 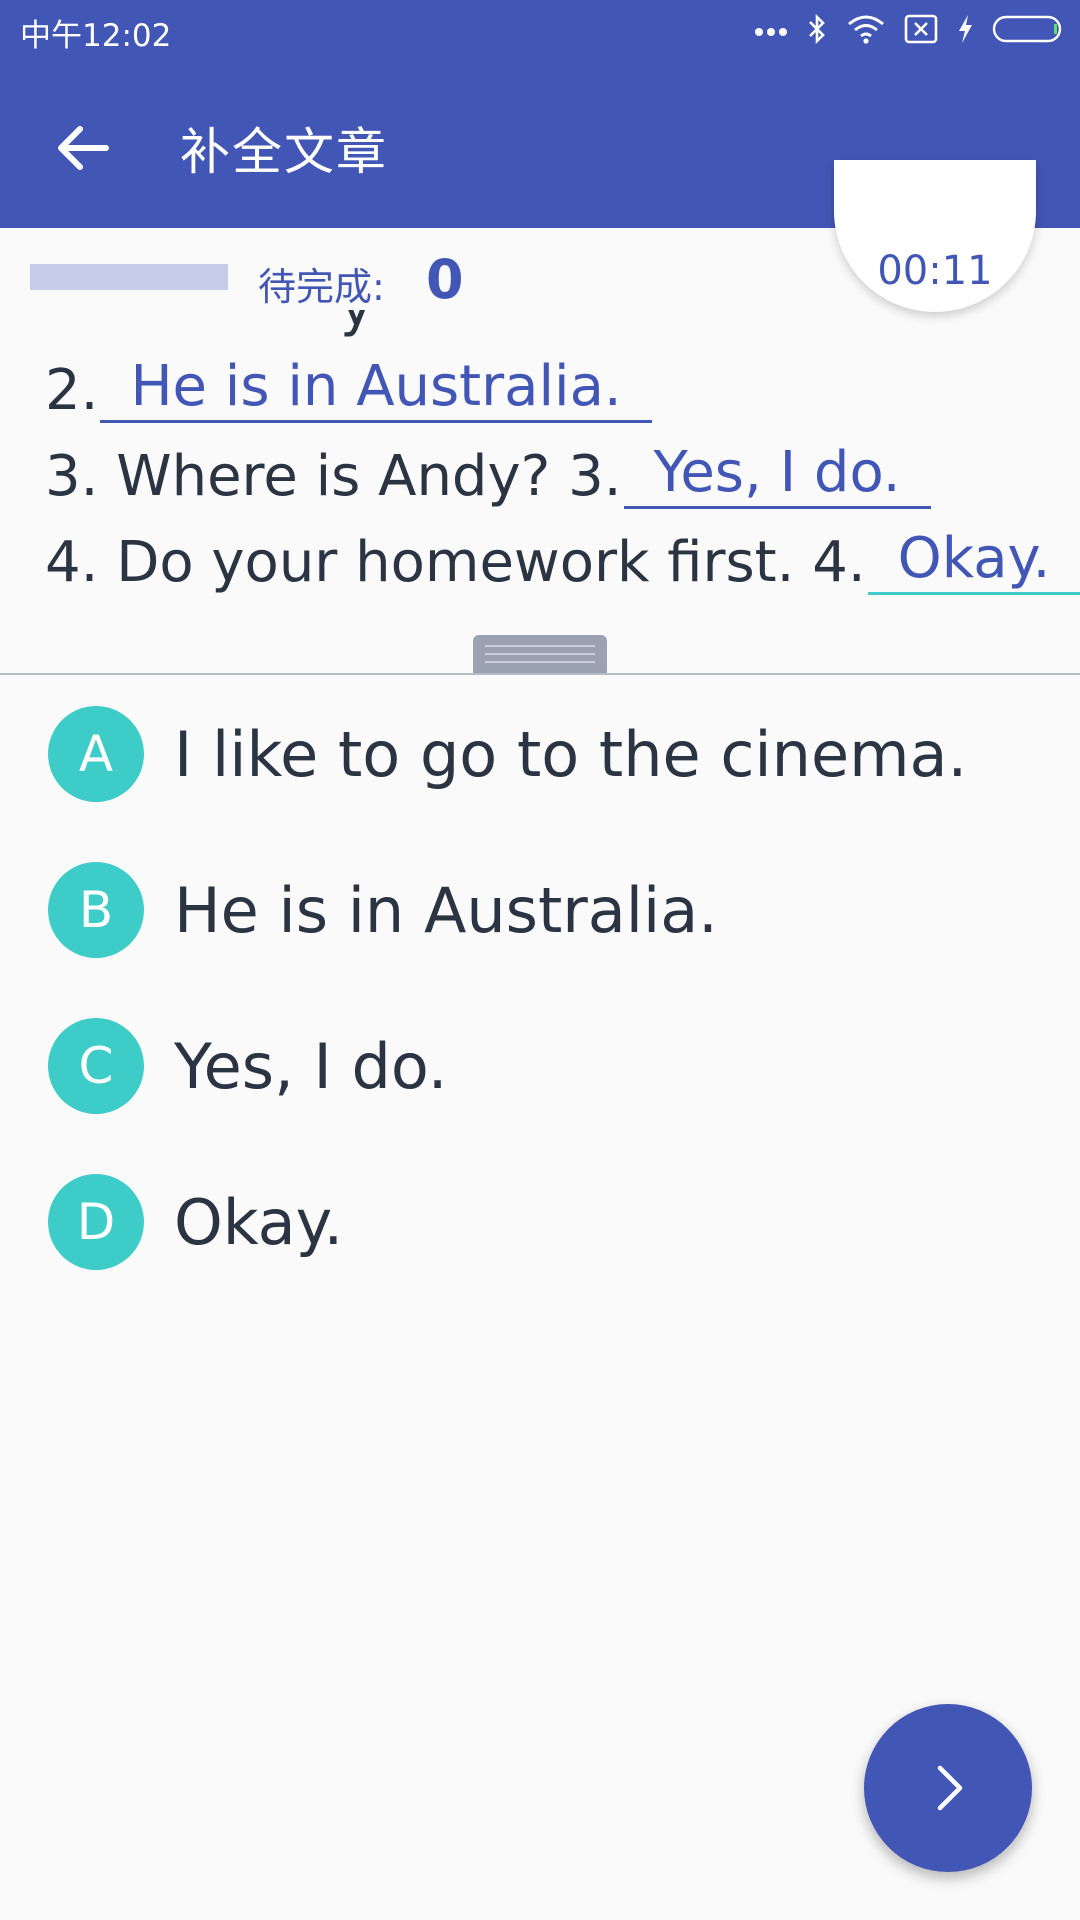 I want to click on option-letter-badge: B, so click(x=96, y=910).